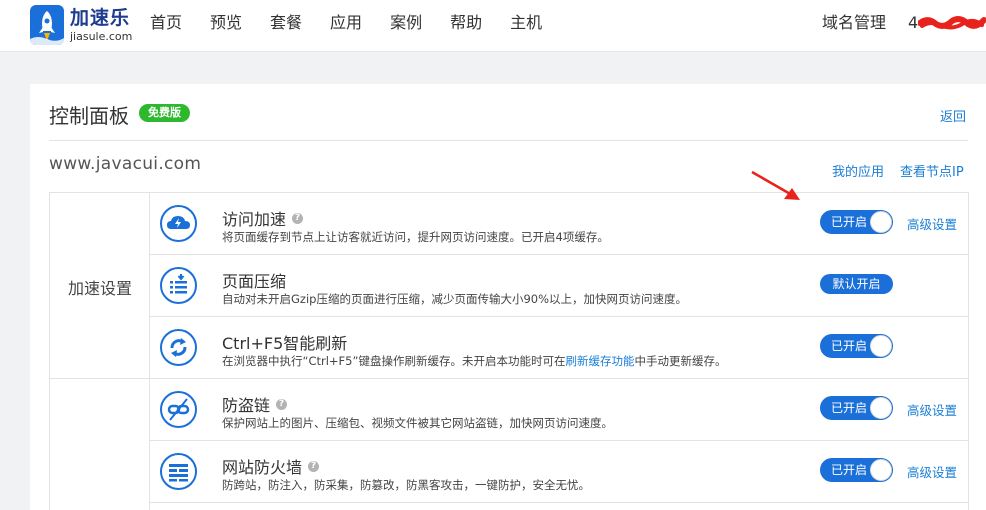 The width and height of the screenshot is (986, 510). What do you see at coordinates (856, 470) in the screenshot?
I see `firewall-toggle: 已开启` at bounding box center [856, 470].